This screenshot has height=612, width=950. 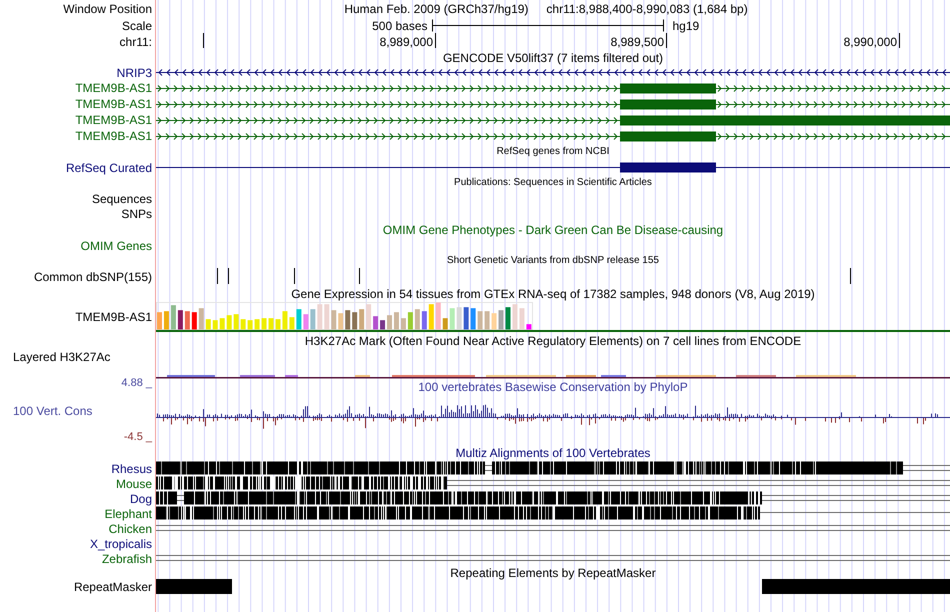 What do you see at coordinates (61, 357) in the screenshot?
I see `track-label: Layered H3K27Ac` at bounding box center [61, 357].